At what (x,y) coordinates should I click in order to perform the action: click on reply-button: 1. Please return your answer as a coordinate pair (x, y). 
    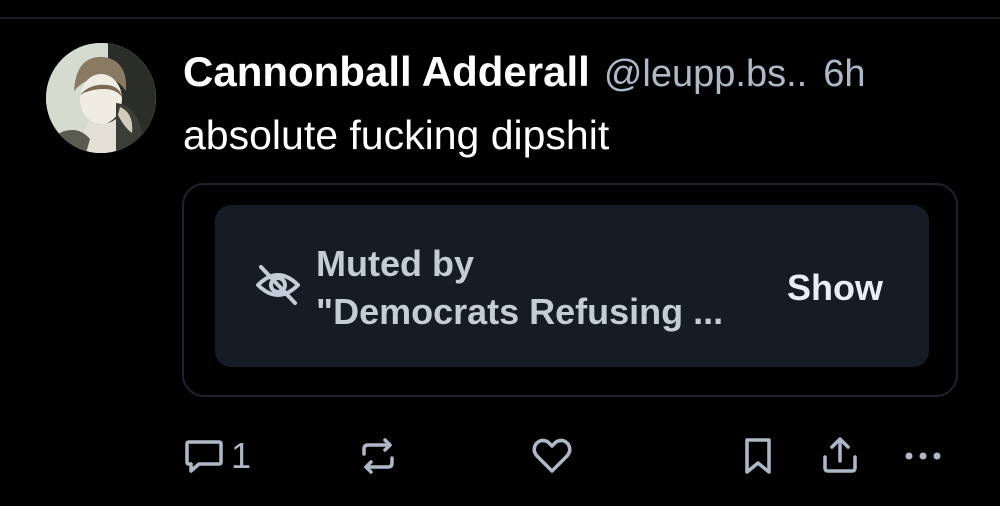
    Looking at the image, I should click on (217, 456).